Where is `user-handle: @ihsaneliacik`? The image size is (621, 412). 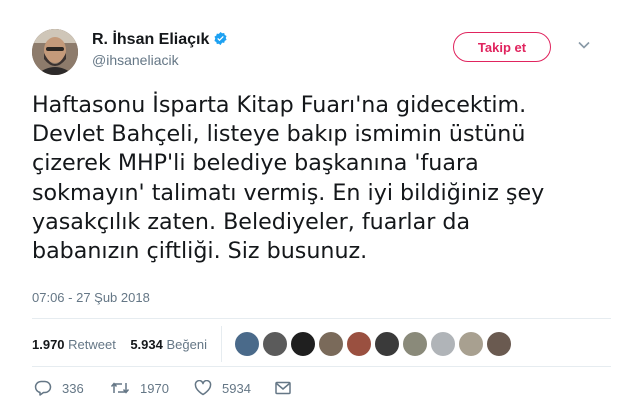 user-handle: @ihsaneliacik is located at coordinates (135, 60).